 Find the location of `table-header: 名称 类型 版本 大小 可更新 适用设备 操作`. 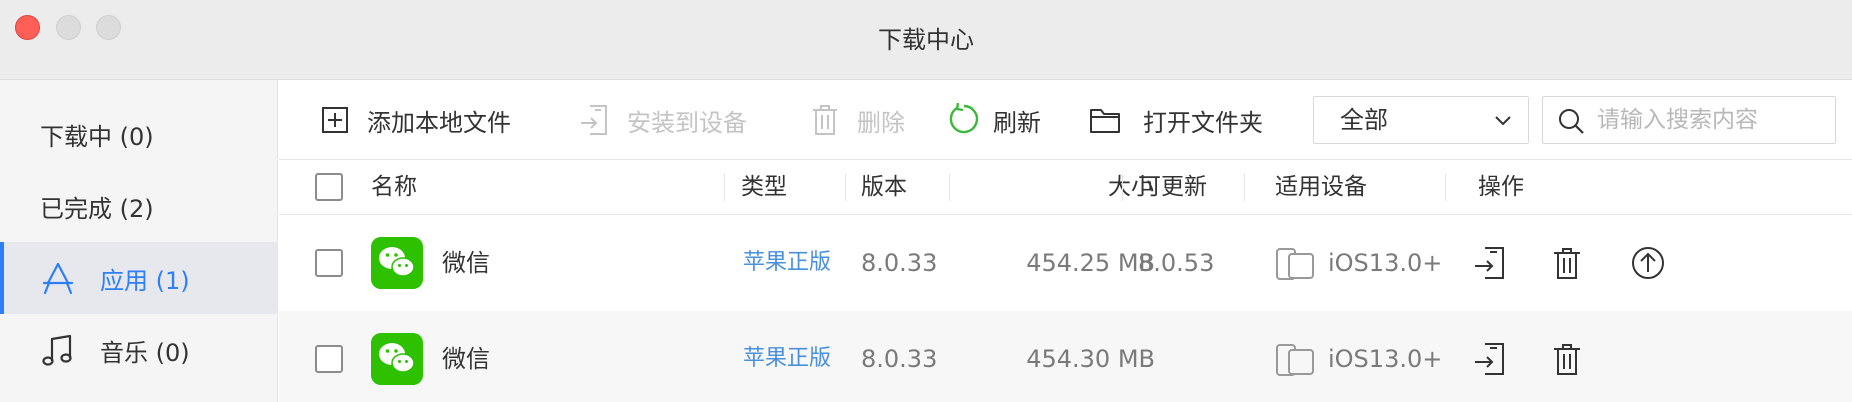

table-header: 名称 类型 版本 大小 可更新 适用设备 操作 is located at coordinates (1065, 187).